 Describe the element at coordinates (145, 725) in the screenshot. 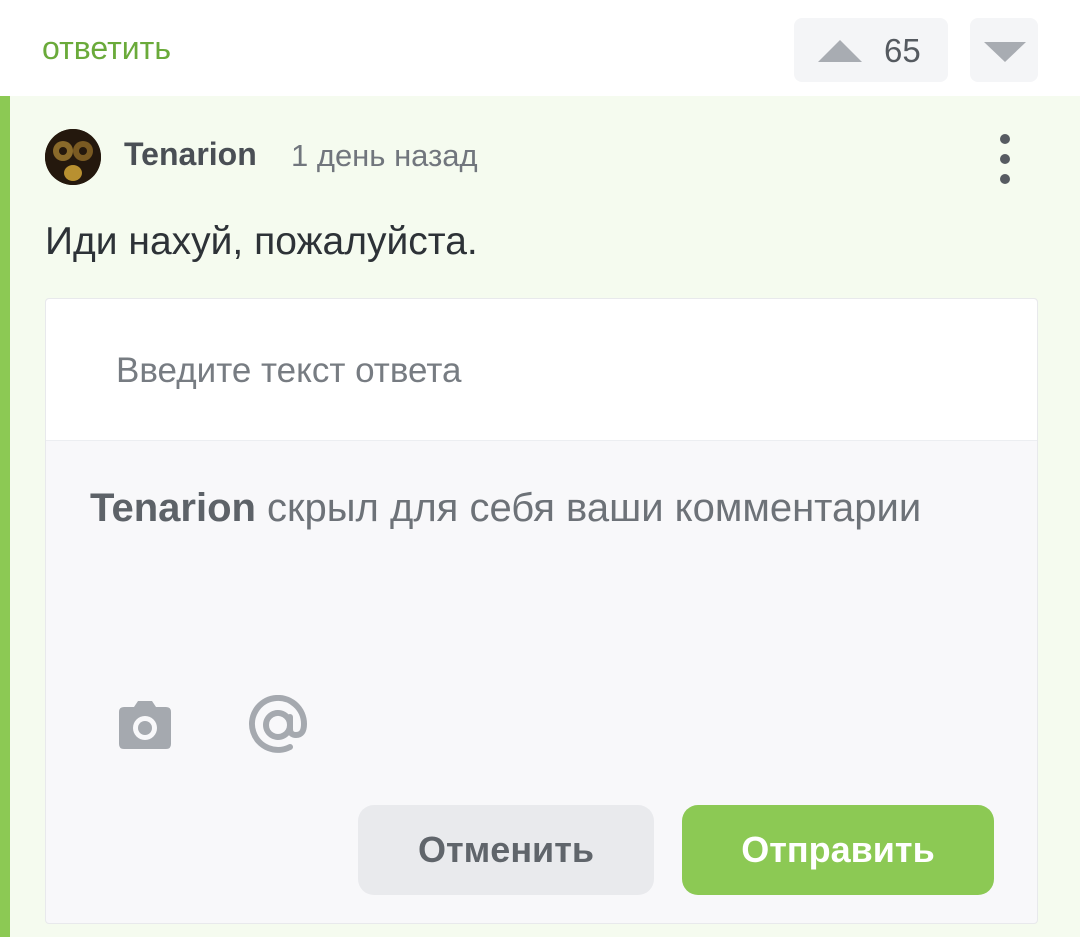

I see `camera-icon` at that location.